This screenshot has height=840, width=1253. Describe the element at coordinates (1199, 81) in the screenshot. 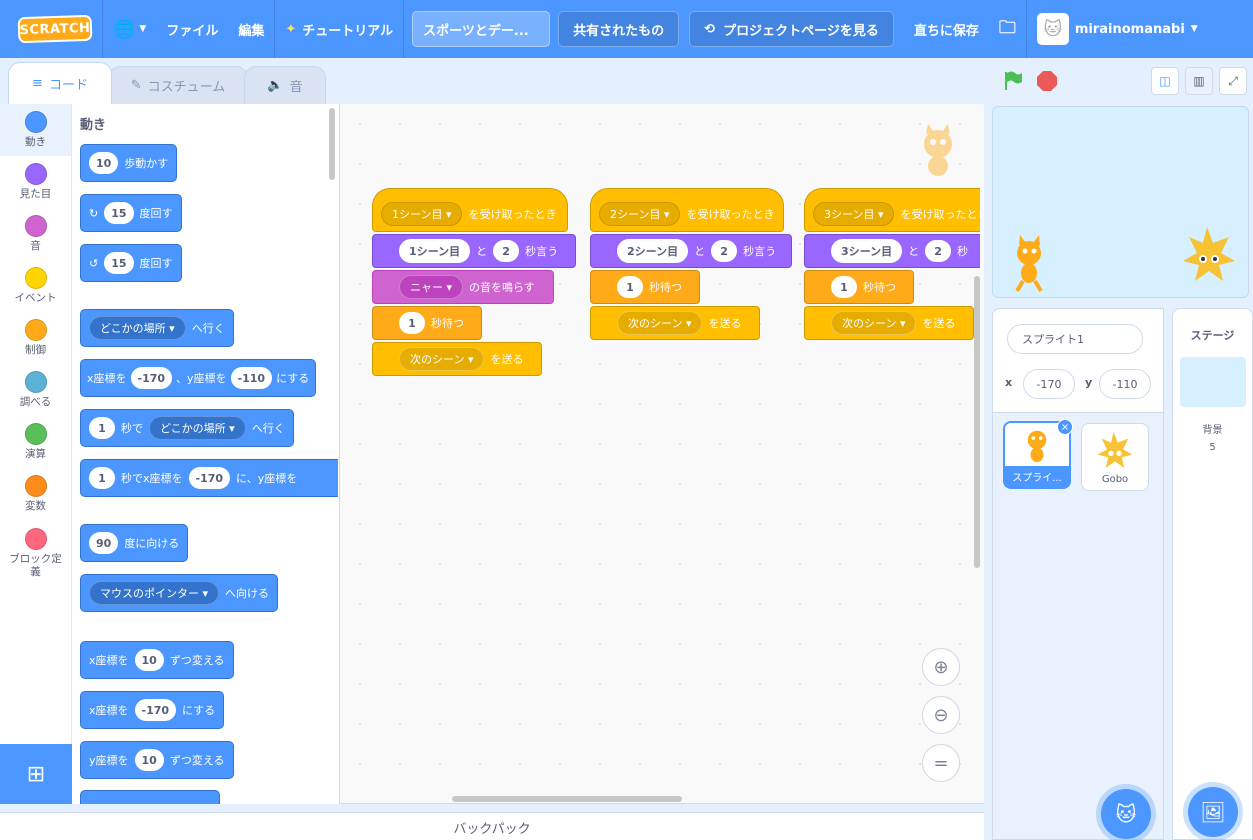

I see `large-stage-button: ▥` at that location.